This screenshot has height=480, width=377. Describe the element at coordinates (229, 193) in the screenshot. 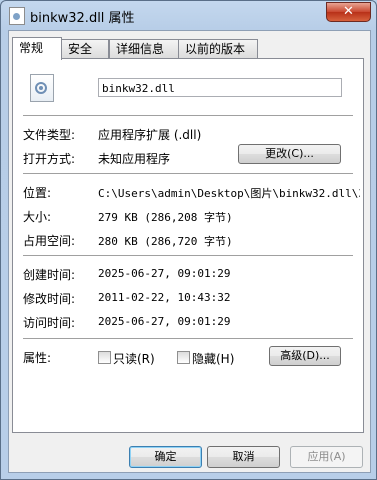

I see `location-value: C:\Users\admin\Desktop\图片\binkw32.dll\3` at that location.